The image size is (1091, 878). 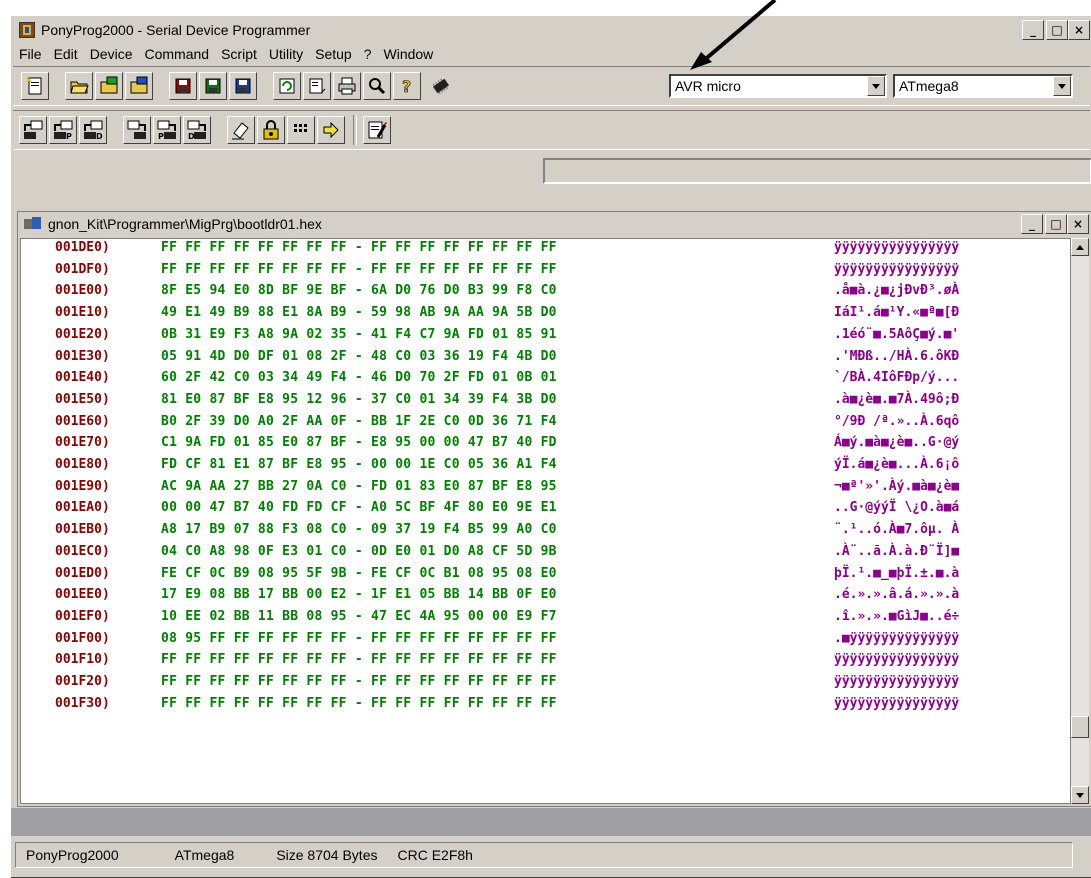 I want to click on menu-command: Command, so click(x=176, y=54).